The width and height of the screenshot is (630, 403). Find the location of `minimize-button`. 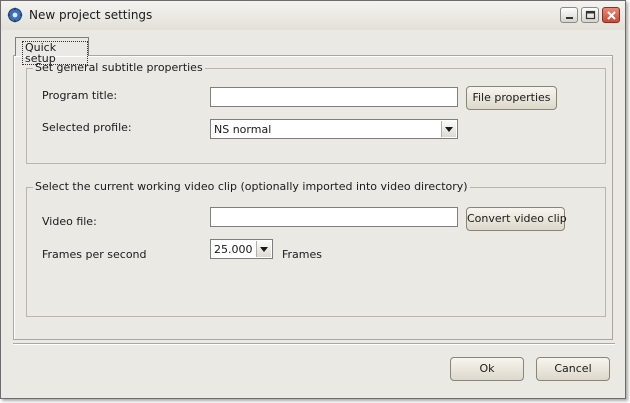

minimize-button is located at coordinates (569, 15).